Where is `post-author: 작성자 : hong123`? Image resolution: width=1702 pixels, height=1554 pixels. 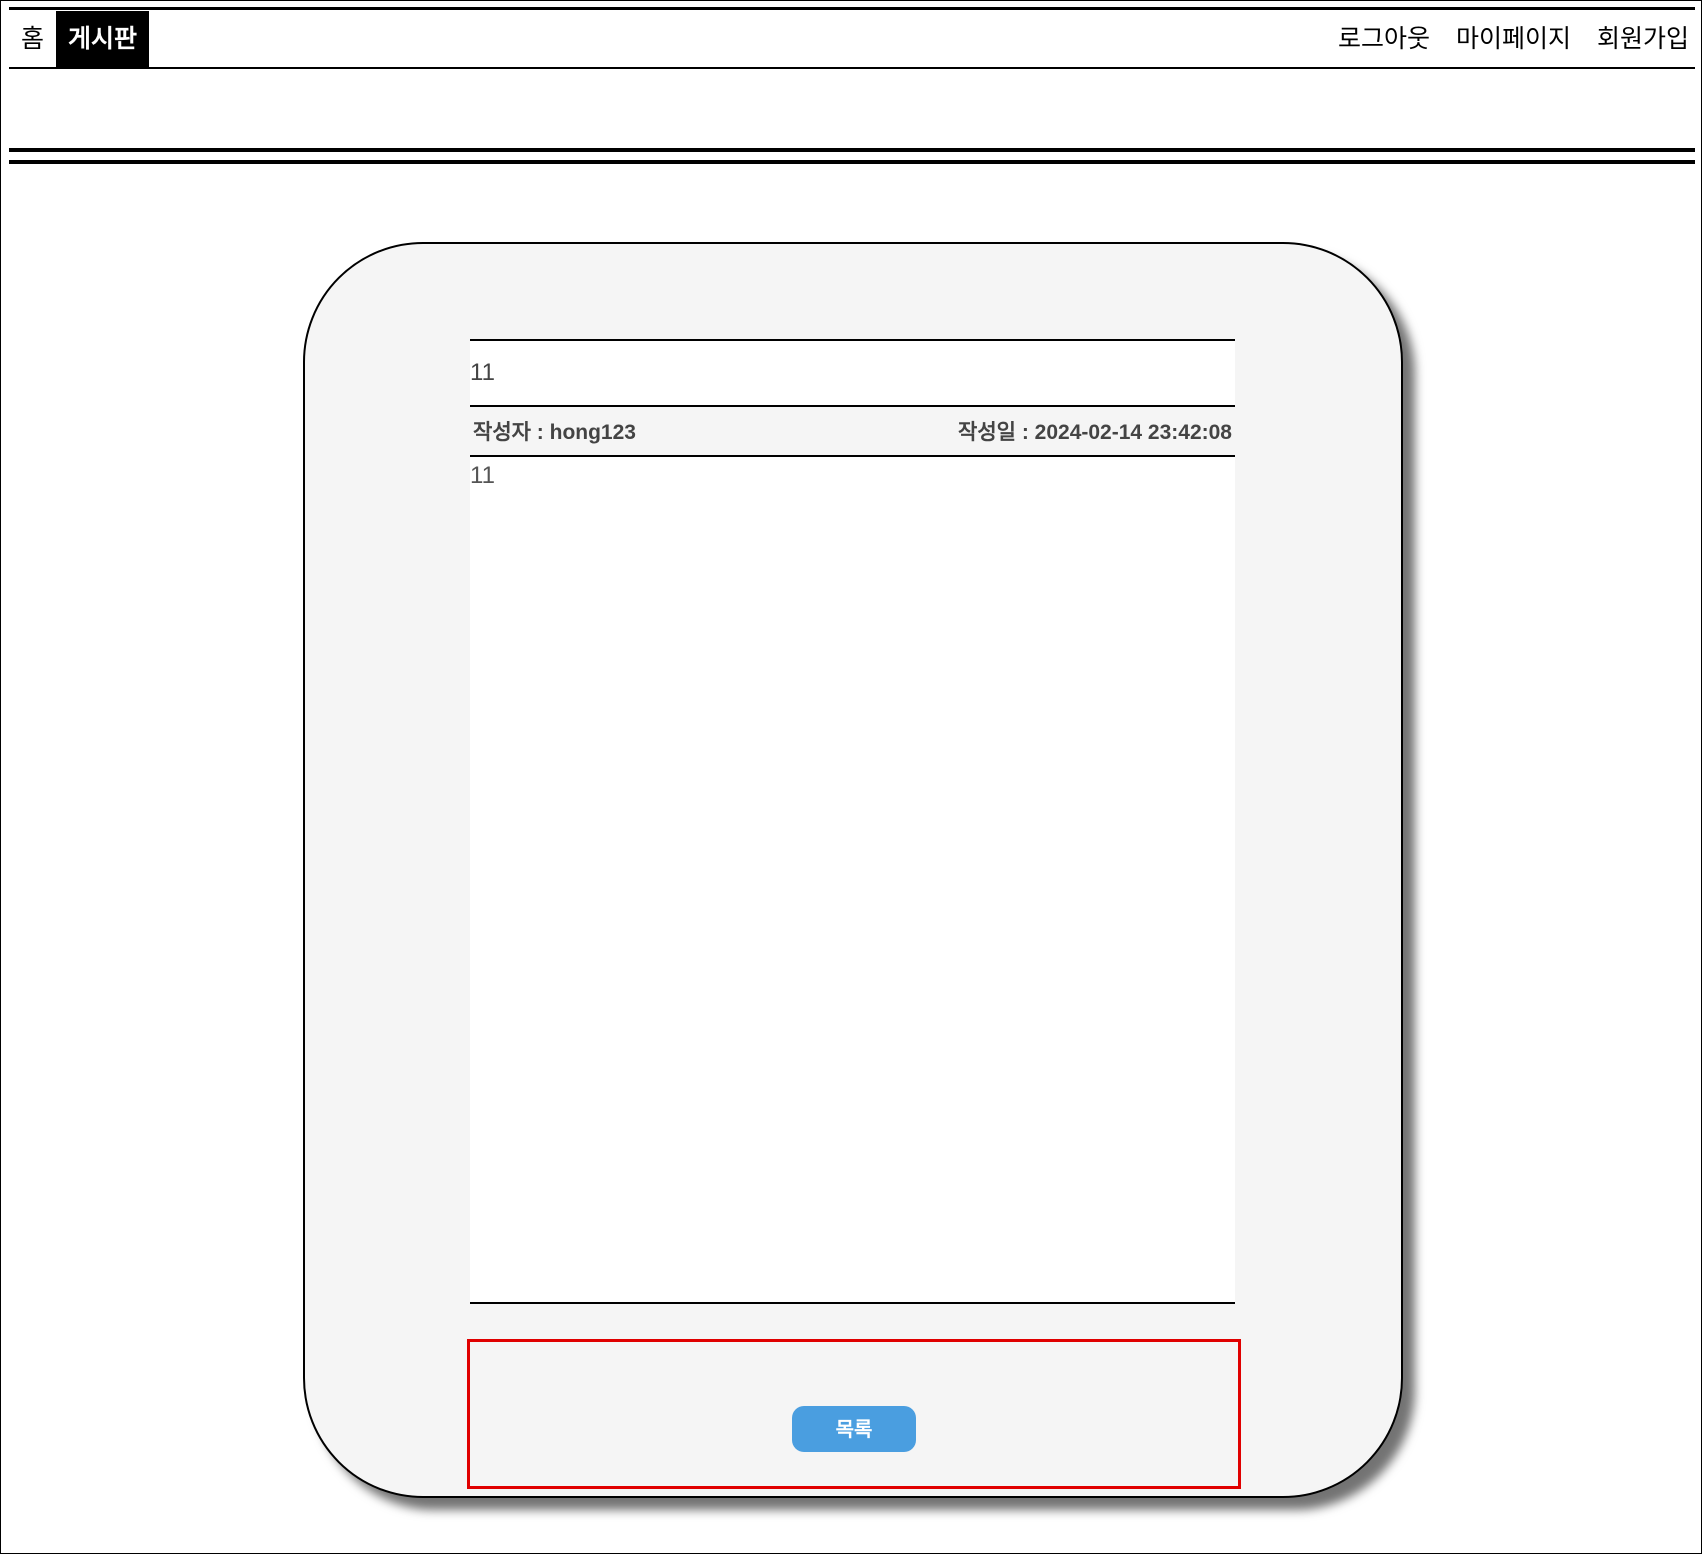
post-author: 작성자 : hong123 is located at coordinates (554, 431).